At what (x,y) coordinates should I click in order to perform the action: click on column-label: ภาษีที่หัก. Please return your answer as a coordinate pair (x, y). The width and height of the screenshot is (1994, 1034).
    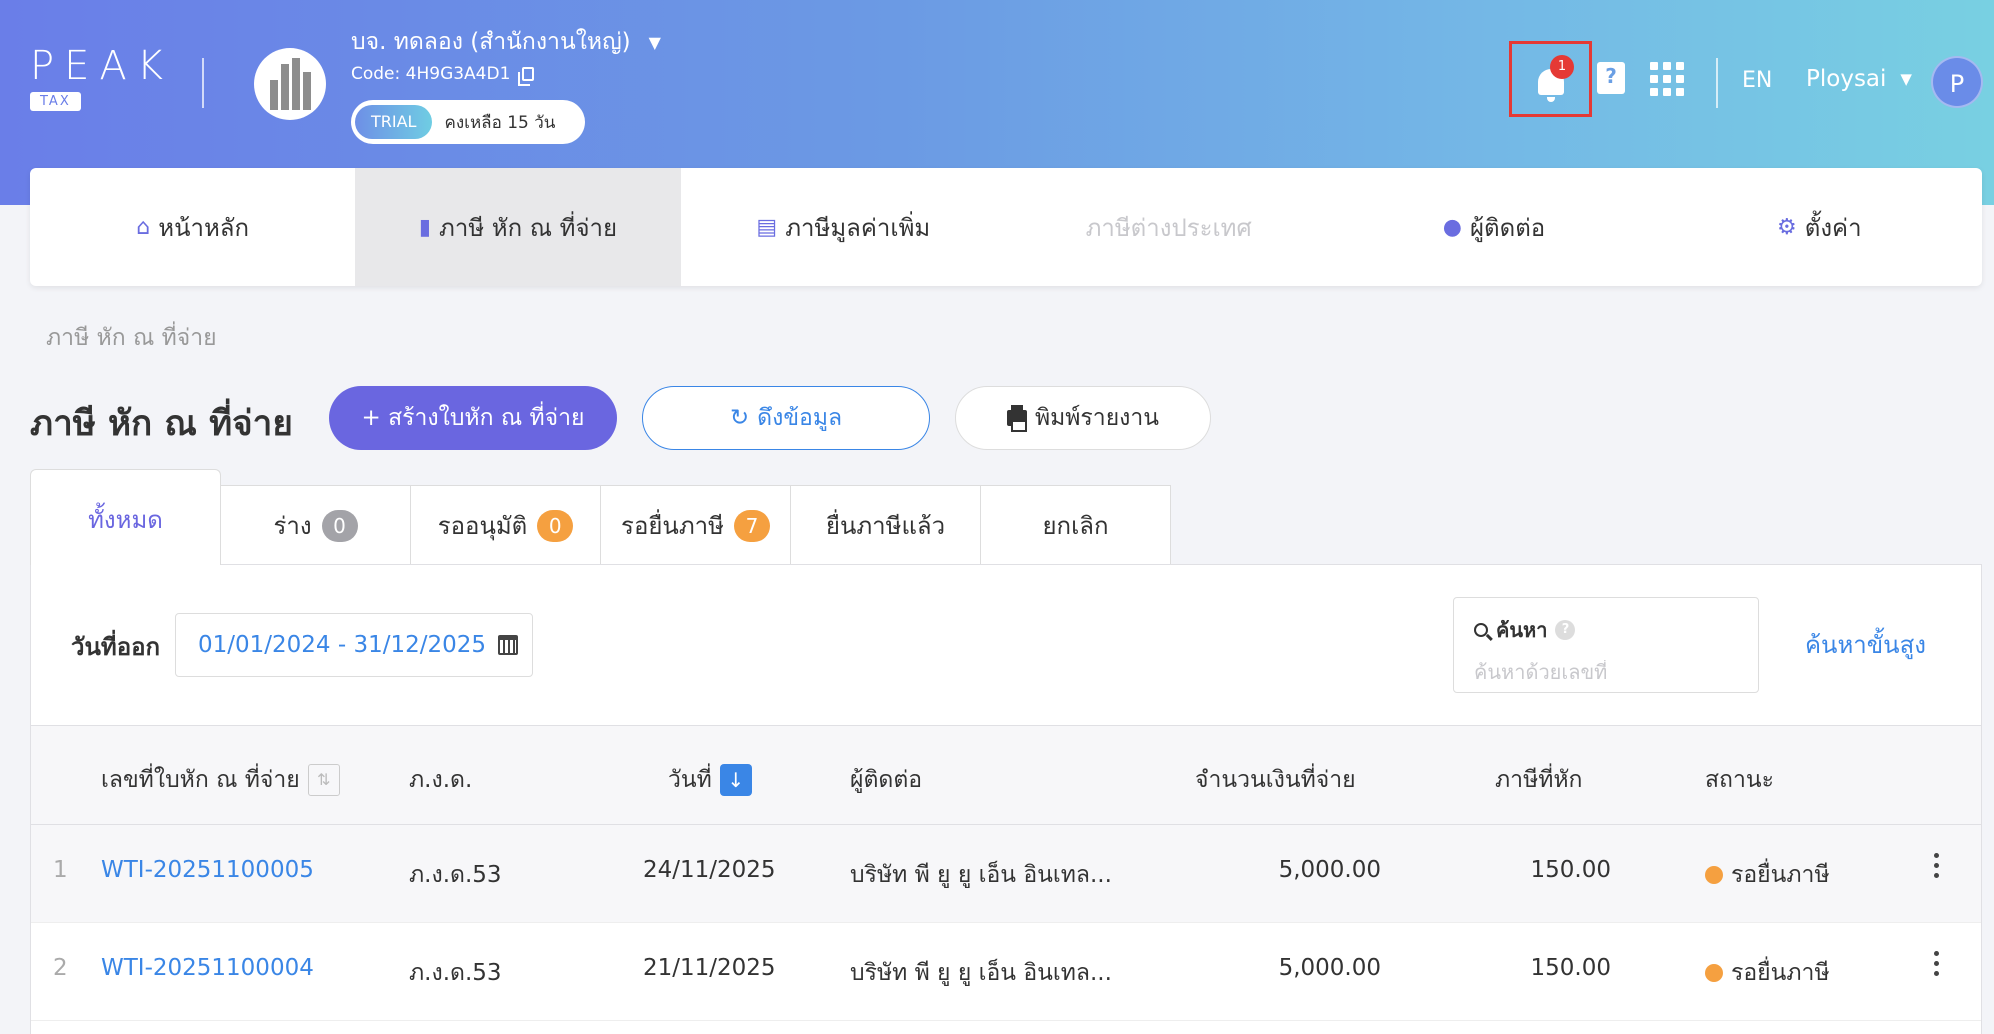
    Looking at the image, I should click on (1539, 780).